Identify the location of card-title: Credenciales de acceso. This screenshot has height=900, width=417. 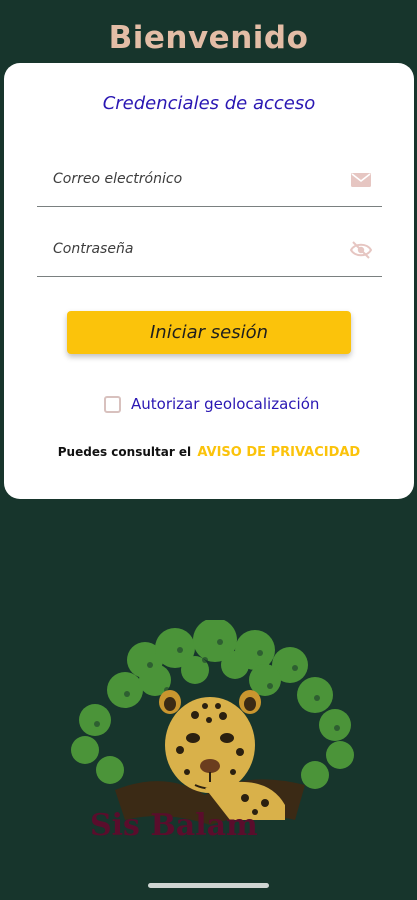
(209, 103).